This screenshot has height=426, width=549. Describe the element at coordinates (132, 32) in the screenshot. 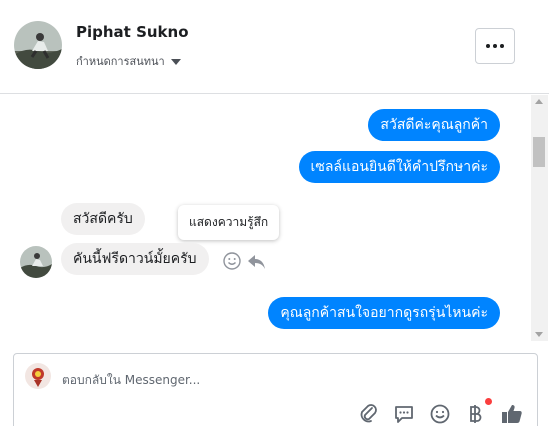

I see `contact-name: Piphat Sukno` at that location.